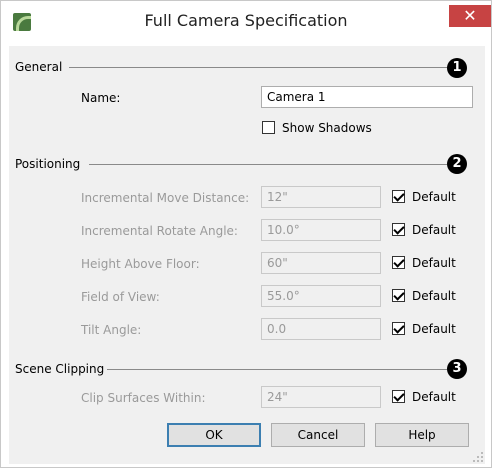  What do you see at coordinates (321, 230) in the screenshot?
I see `rotate-angle-input: 10.0°` at bounding box center [321, 230].